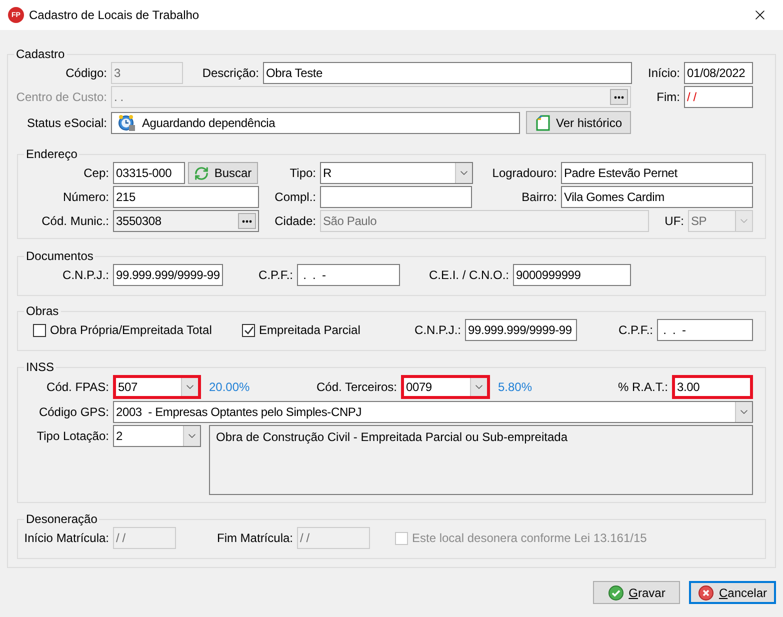  I want to click on field-value: 2003 - Empresas Optantes pelo Simples-CNPJ, so click(239, 412).